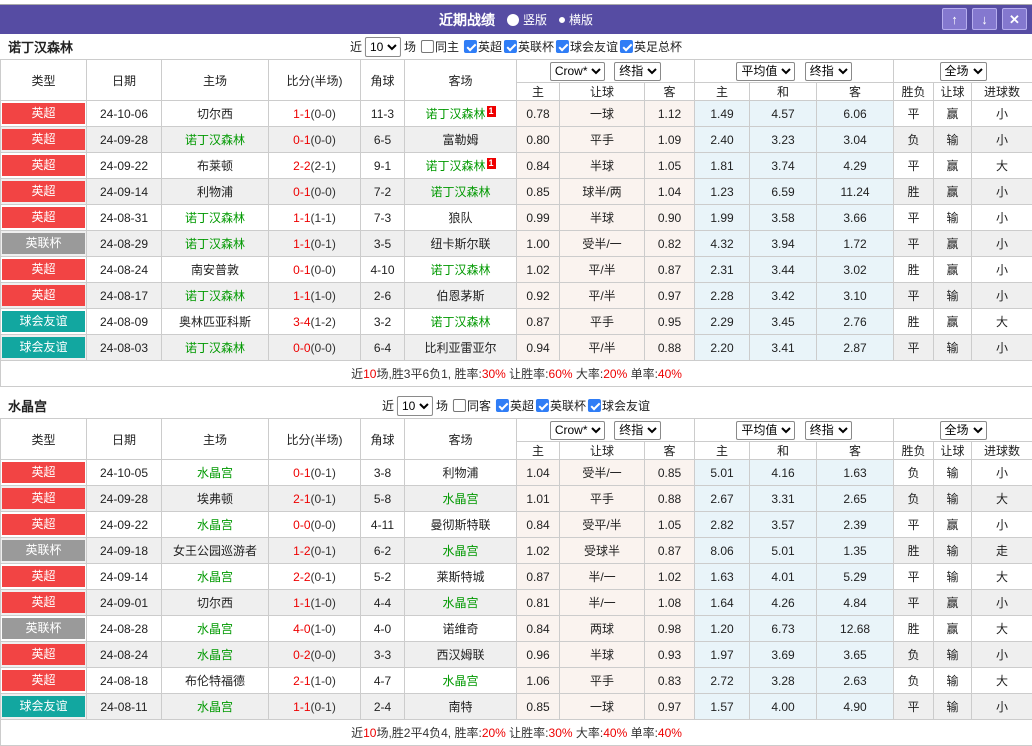 The image size is (1032, 746). What do you see at coordinates (783, 499) in the screenshot?
I see `avg-odds-draw: 3.31` at bounding box center [783, 499].